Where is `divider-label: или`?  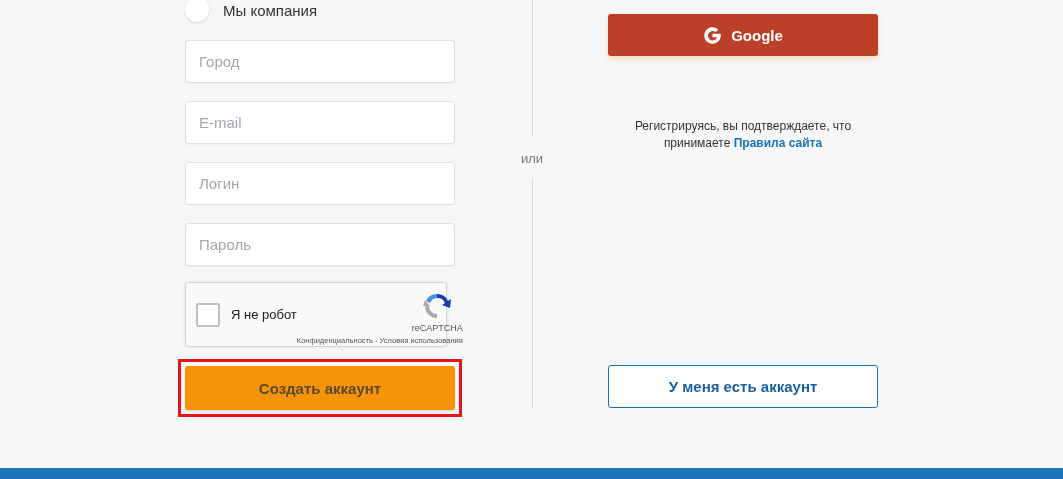
divider-label: или is located at coordinates (532, 158).